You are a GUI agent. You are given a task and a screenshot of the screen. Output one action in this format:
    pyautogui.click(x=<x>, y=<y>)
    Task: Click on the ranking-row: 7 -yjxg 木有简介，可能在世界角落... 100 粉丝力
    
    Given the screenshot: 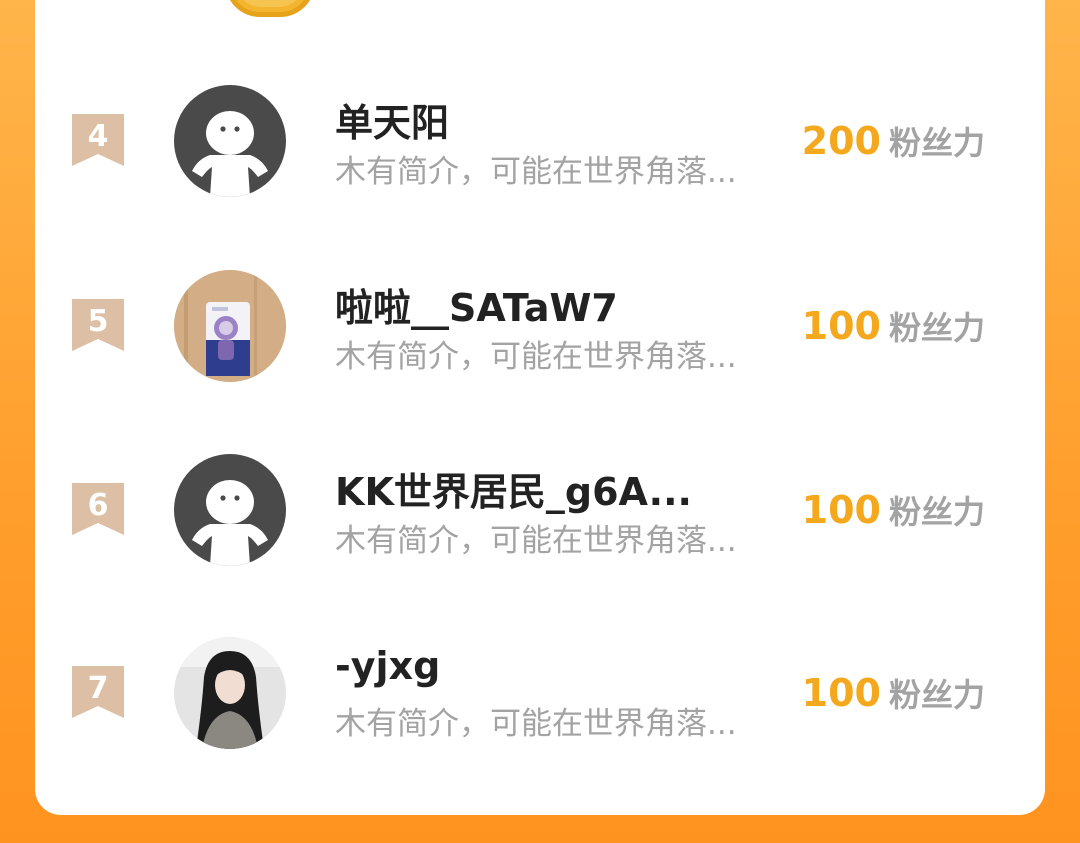 What is the action you would take?
    pyautogui.click(x=540, y=692)
    